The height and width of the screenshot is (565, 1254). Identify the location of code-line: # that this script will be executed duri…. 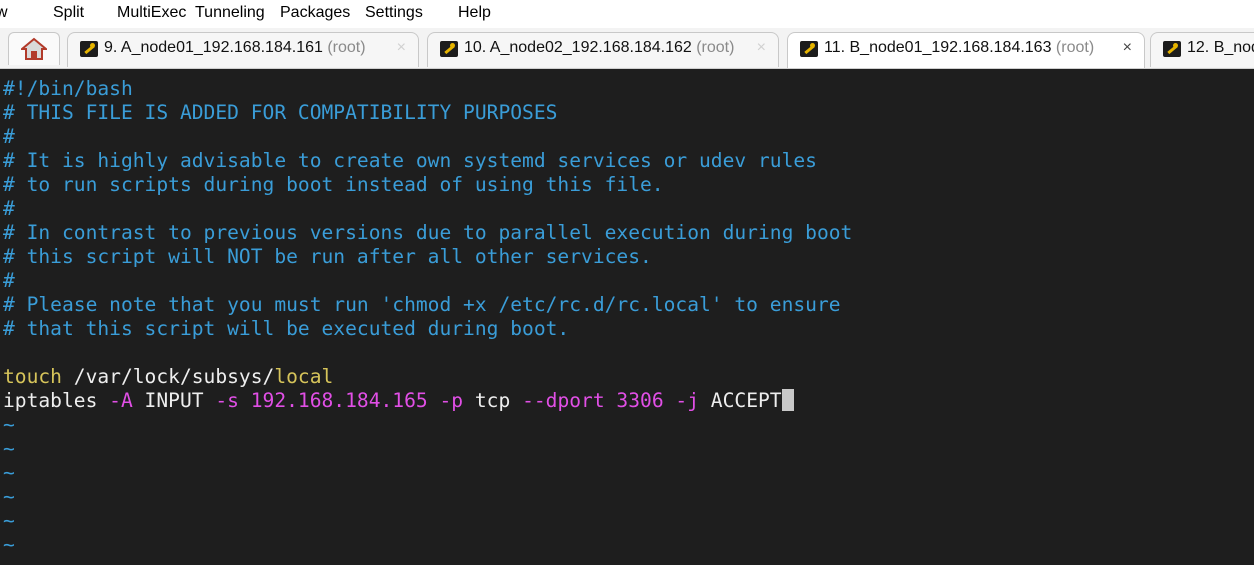
(286, 328).